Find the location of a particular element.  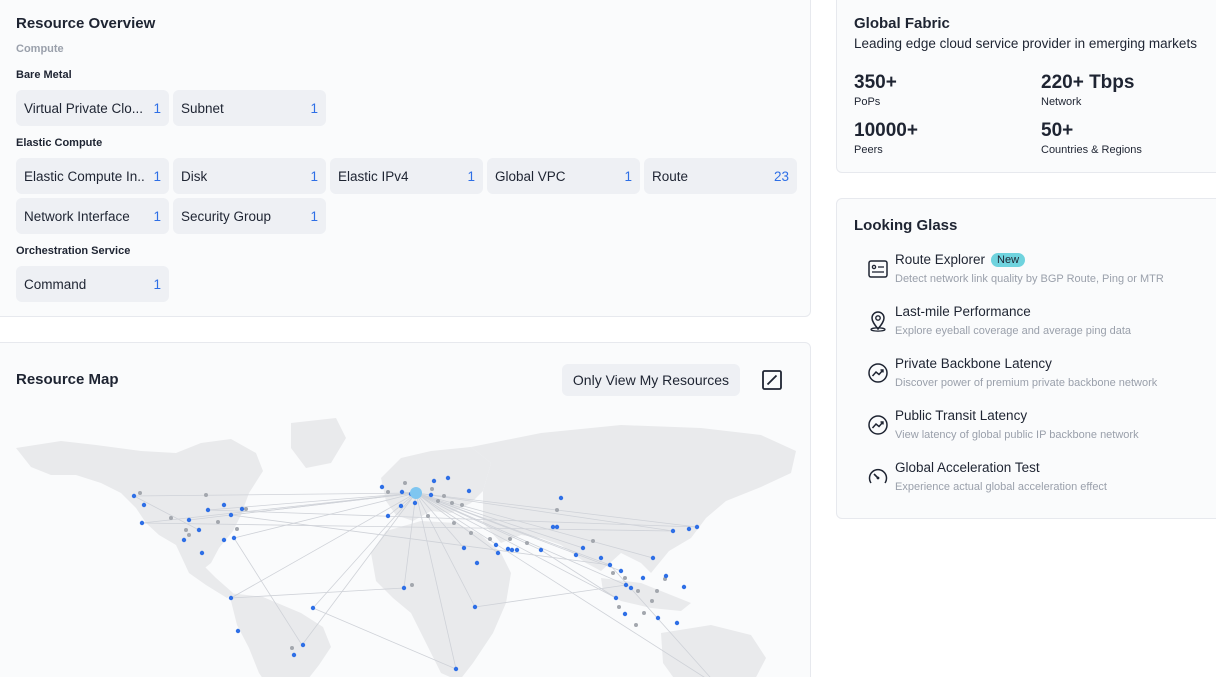

resource-chip-subnet: Subnet 1 is located at coordinates (249, 108).